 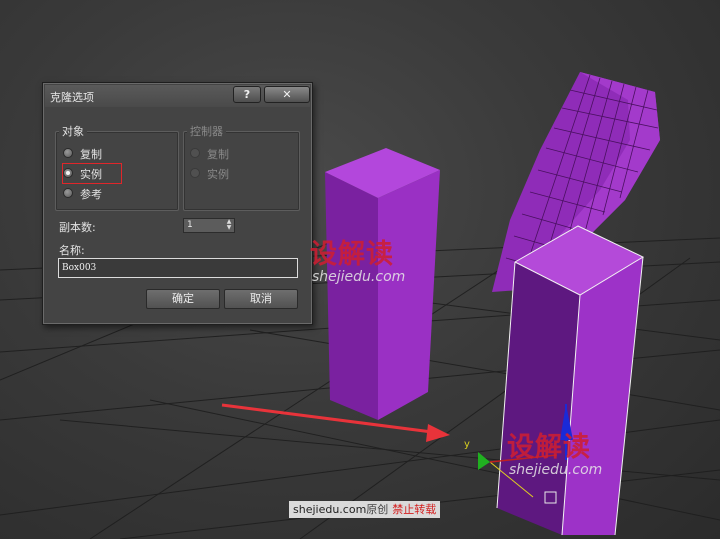 I want to click on name-input: Box003, so click(x=178, y=268).